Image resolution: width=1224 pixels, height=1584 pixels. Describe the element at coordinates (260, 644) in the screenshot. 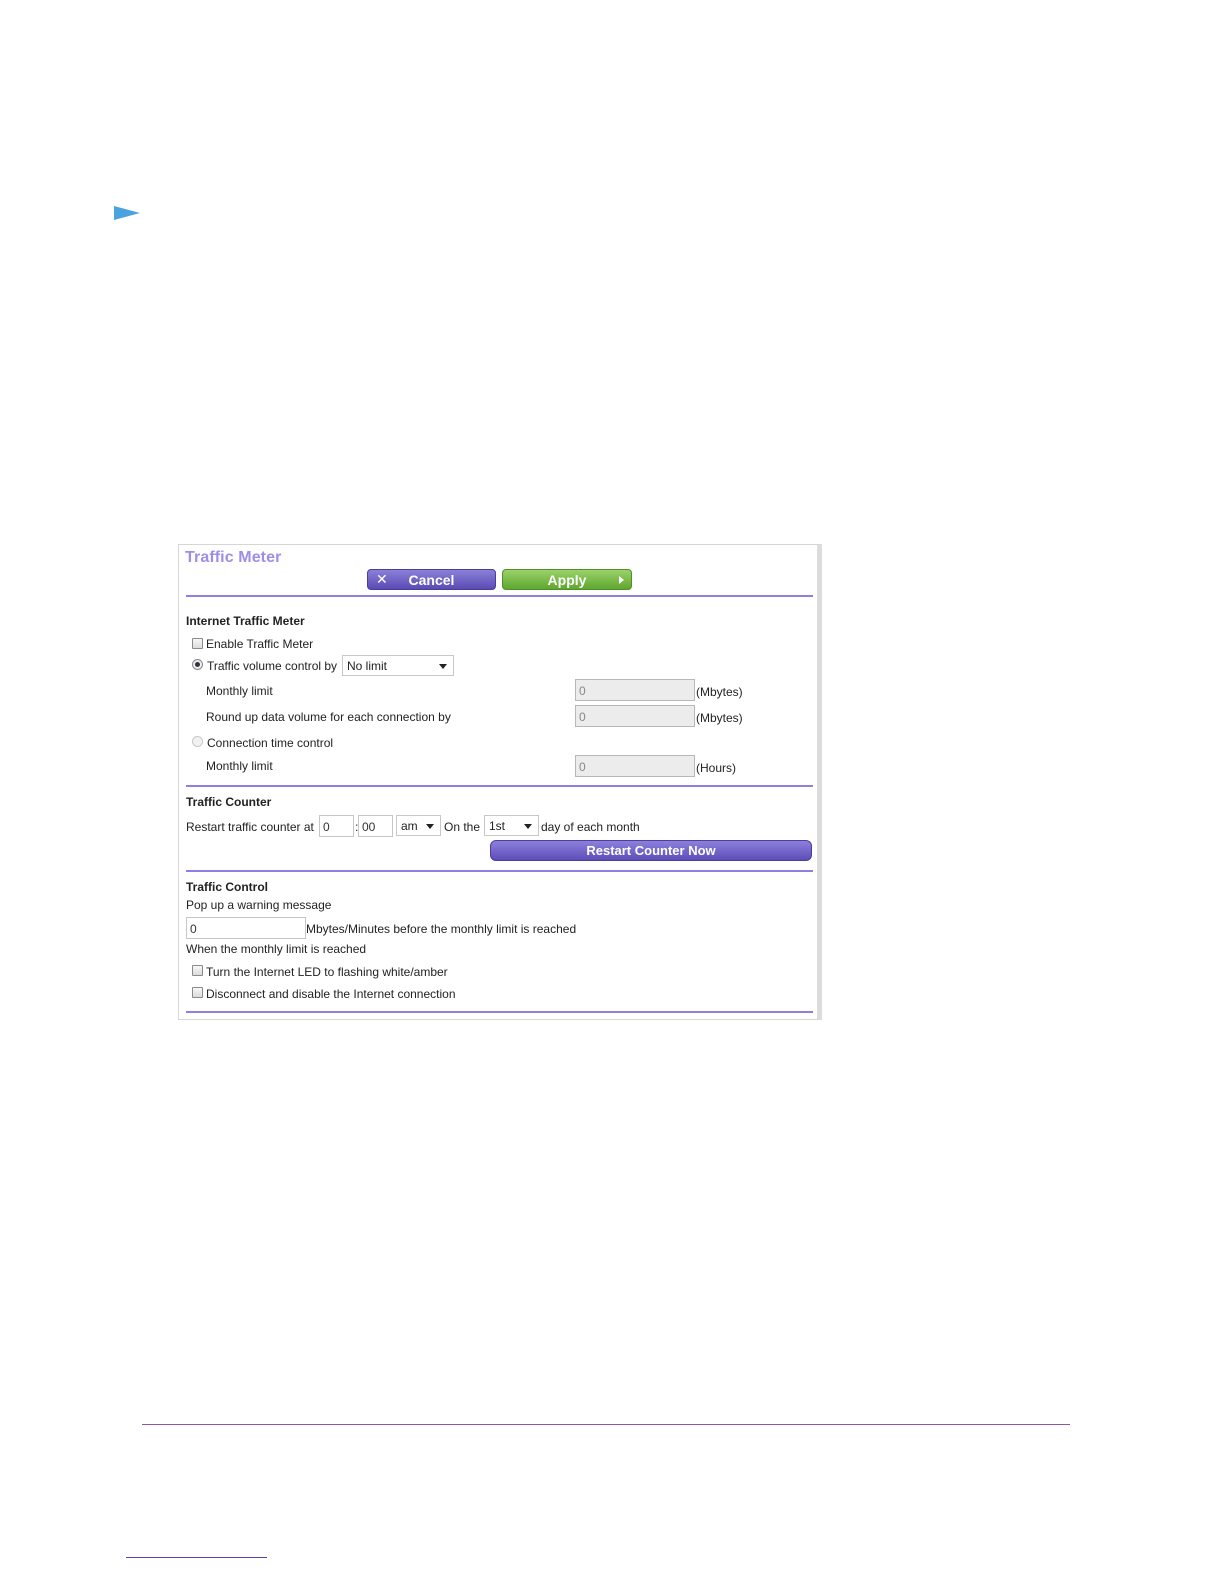

I see `enable-traffic-meter-label: Enable Traffic Meter` at that location.